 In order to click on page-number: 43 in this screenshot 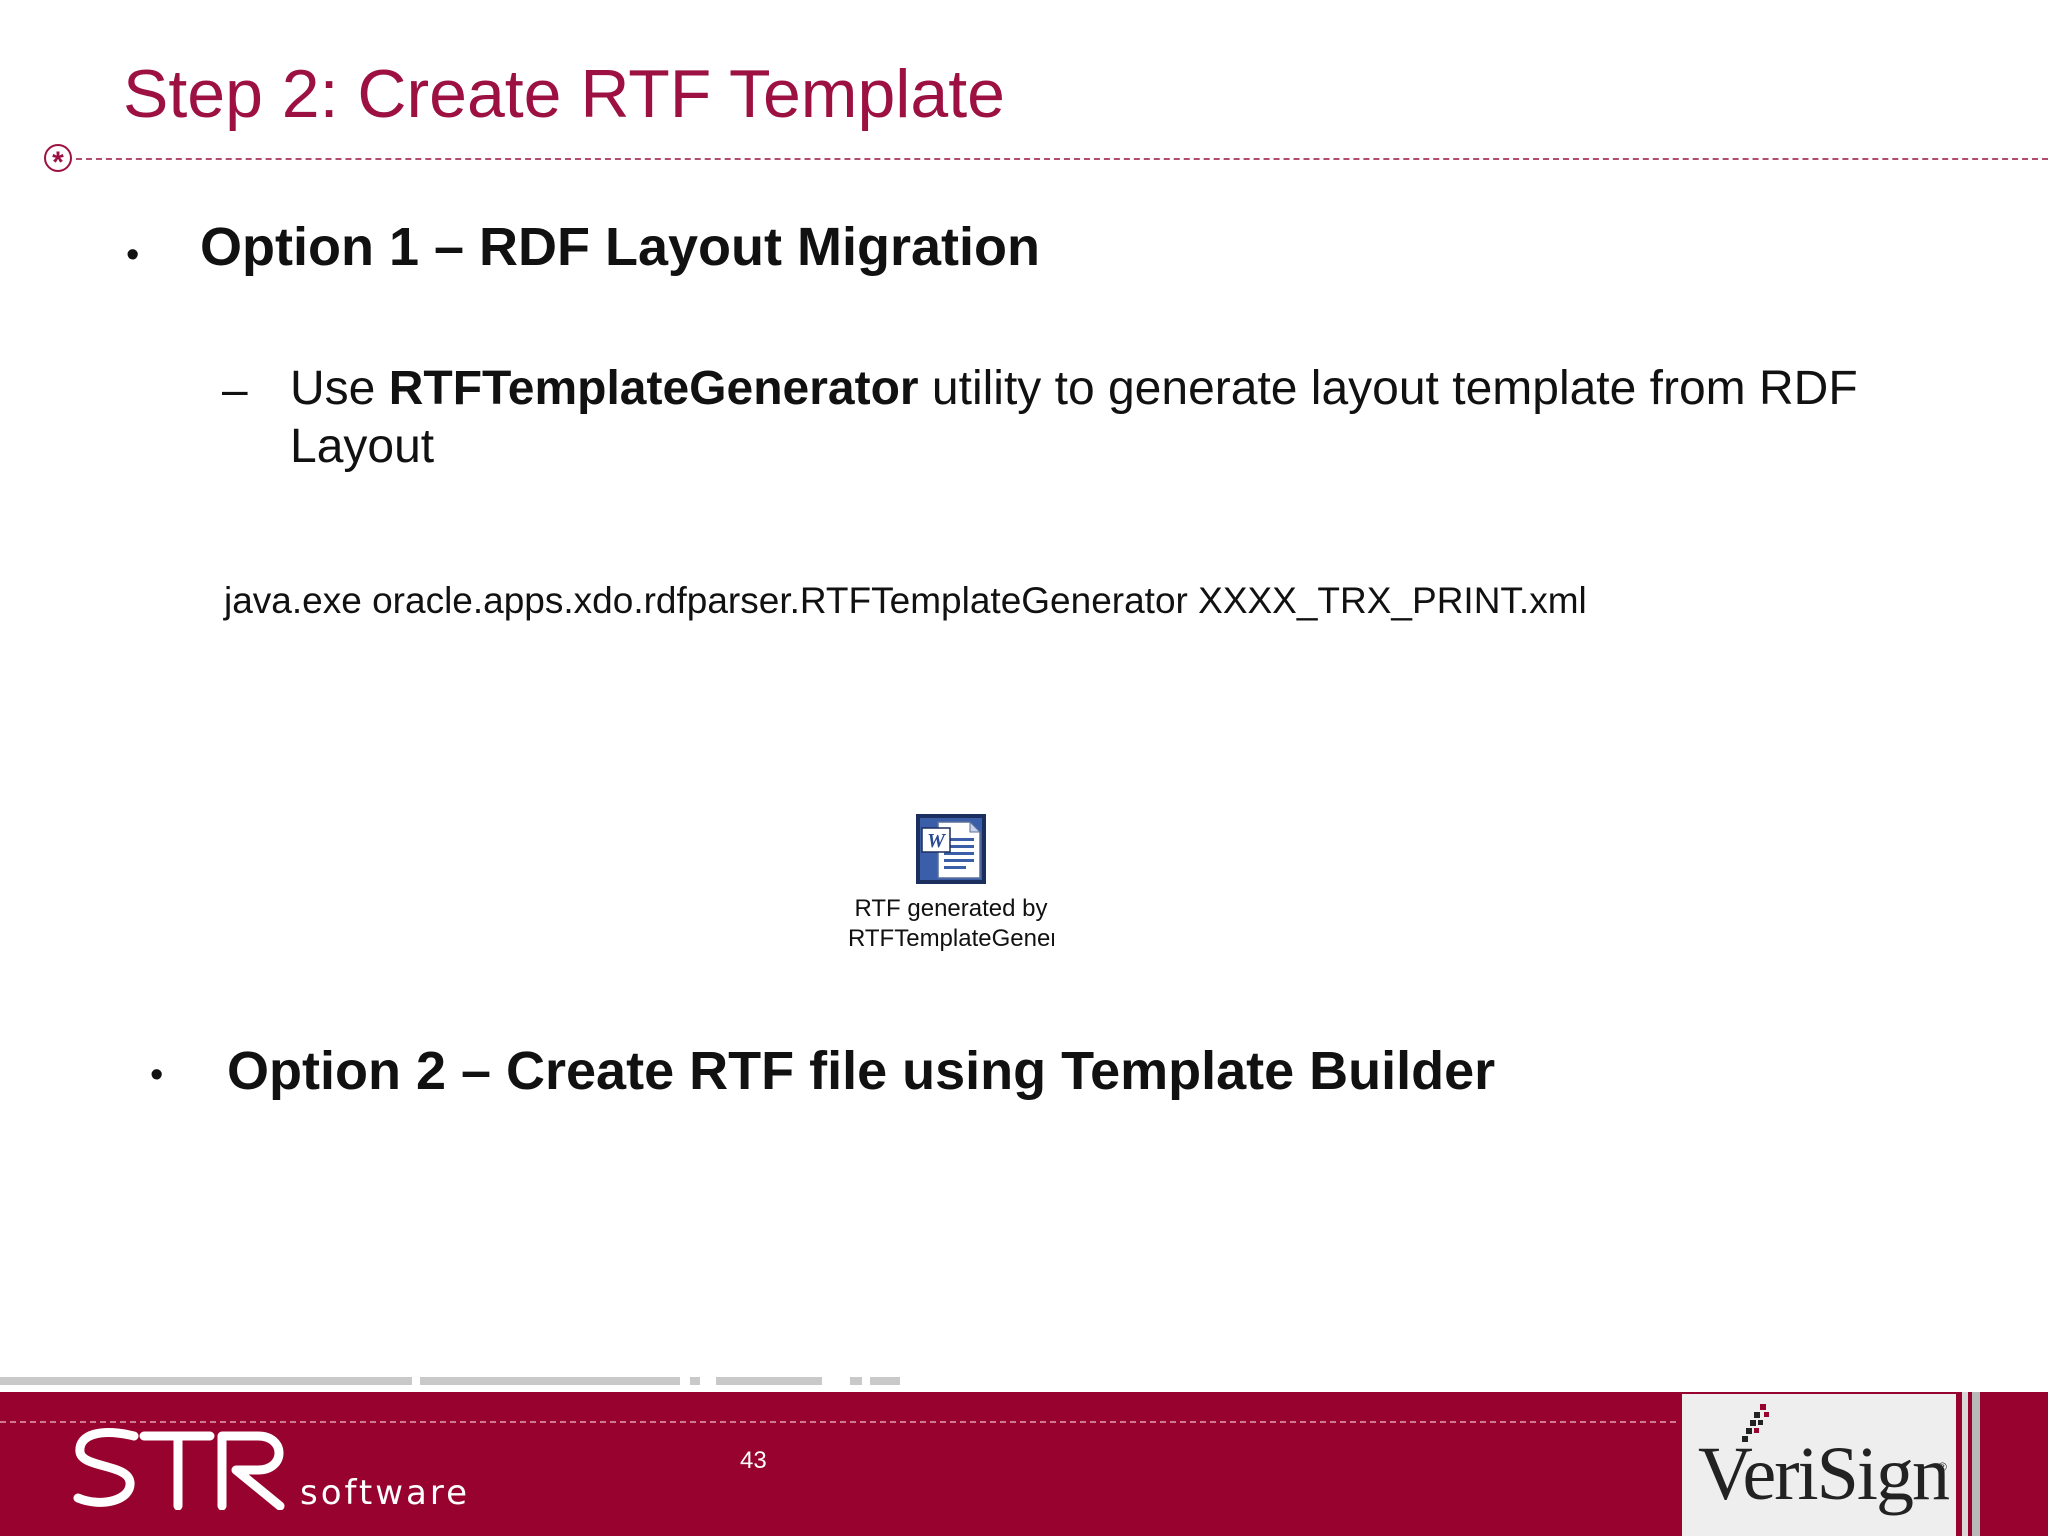, I will do `click(753, 1460)`.